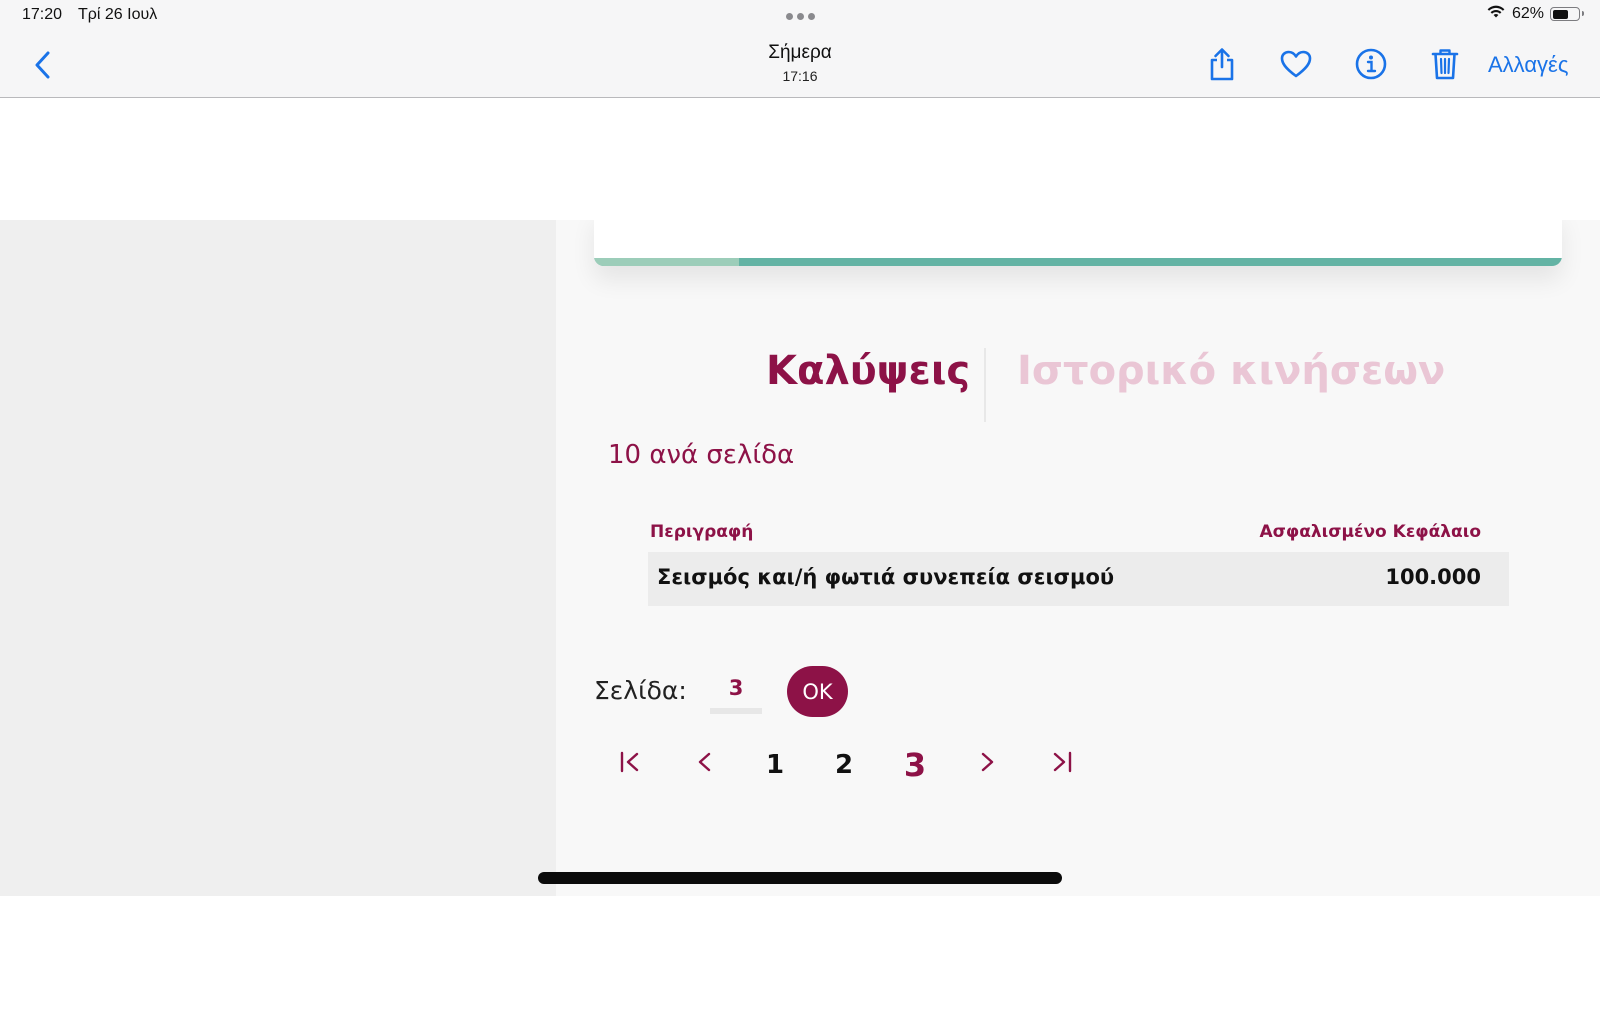 The height and width of the screenshot is (1031, 1600). I want to click on ok-button: OK, so click(817, 691).